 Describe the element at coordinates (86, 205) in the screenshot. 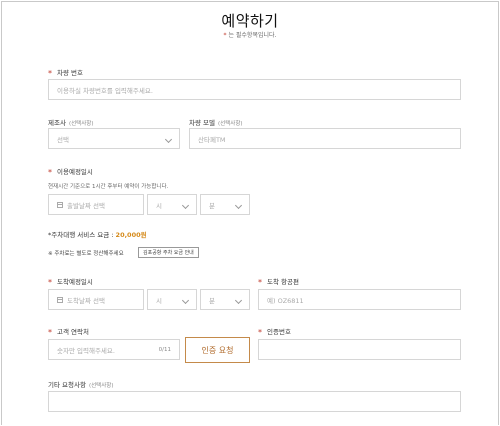

I see `usage-date-placeholder: 출발날짜 선택` at that location.